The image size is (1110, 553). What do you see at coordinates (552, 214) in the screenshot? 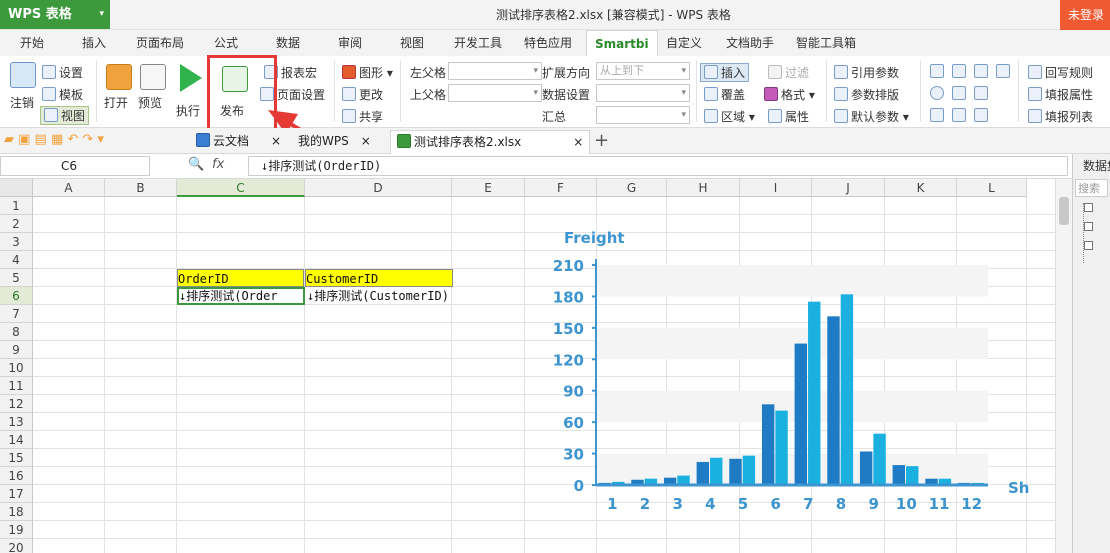
I see `grid-row-line` at bounding box center [552, 214].